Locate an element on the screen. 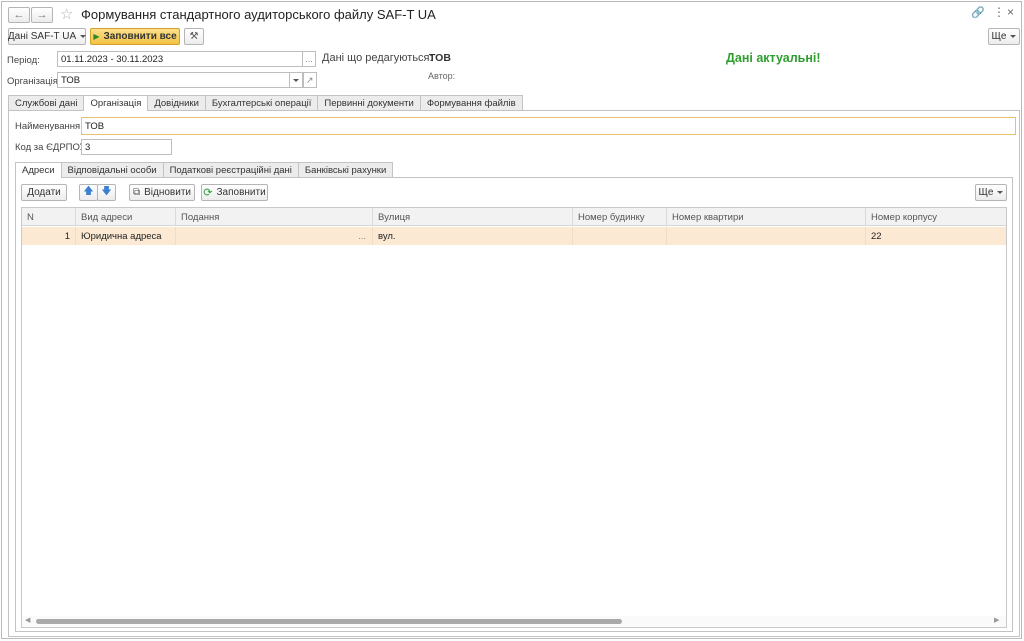 The width and height of the screenshot is (1024, 641). edrpou-field: 3 is located at coordinates (126, 147).